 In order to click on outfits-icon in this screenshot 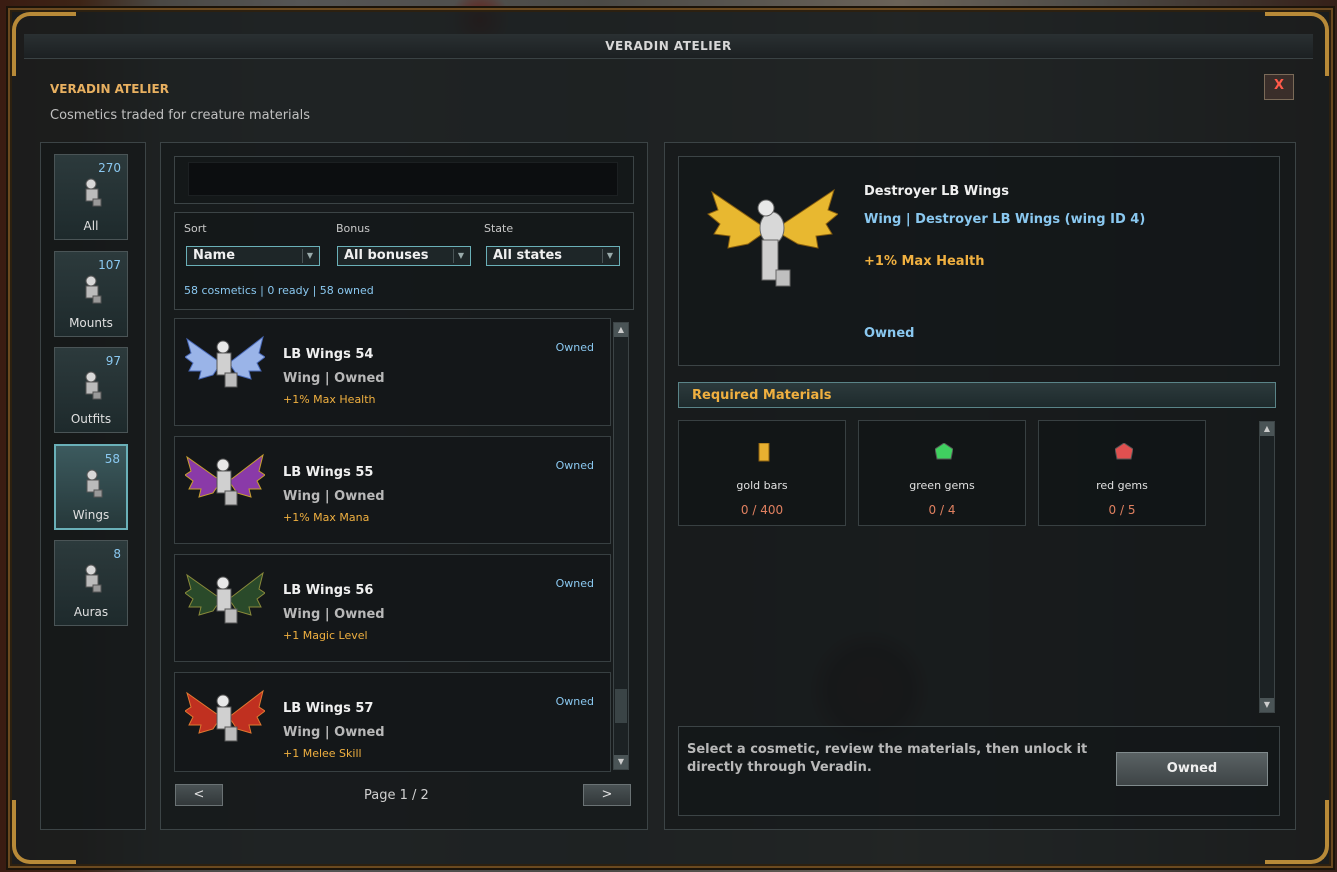, I will do `click(93, 385)`.